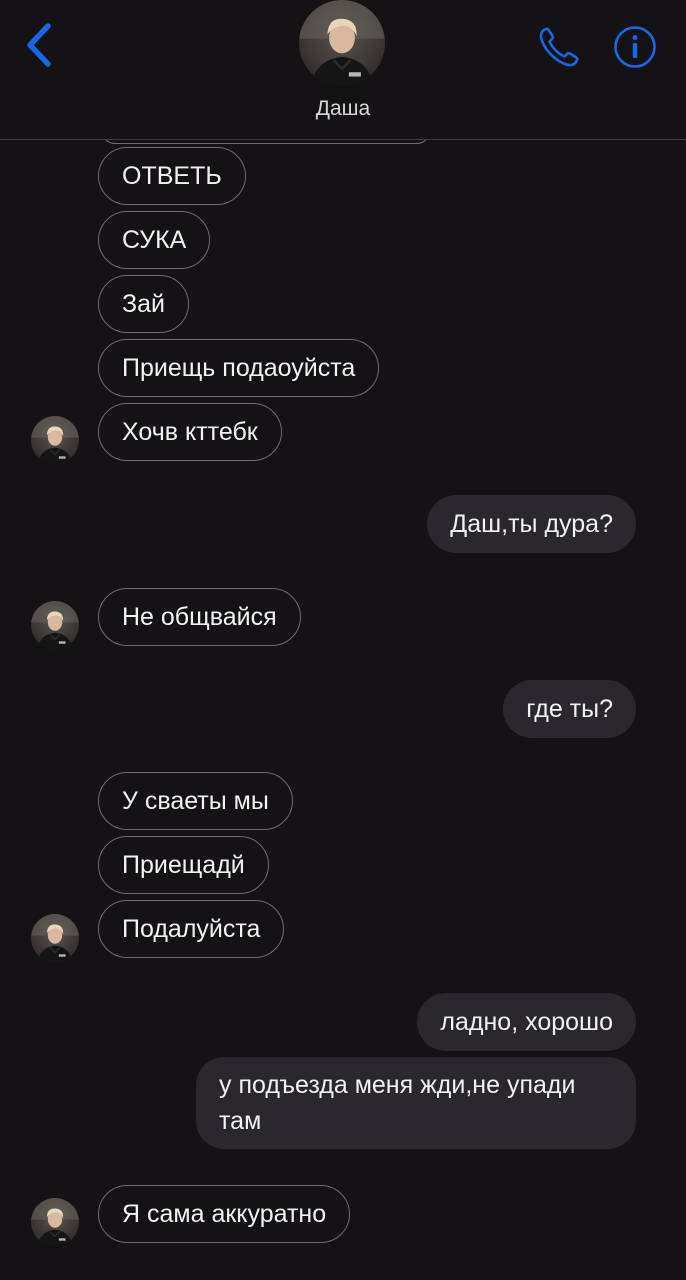 Image resolution: width=686 pixels, height=1280 pixels. What do you see at coordinates (154, 240) in the screenshot?
I see `message-incoming: СУКА` at bounding box center [154, 240].